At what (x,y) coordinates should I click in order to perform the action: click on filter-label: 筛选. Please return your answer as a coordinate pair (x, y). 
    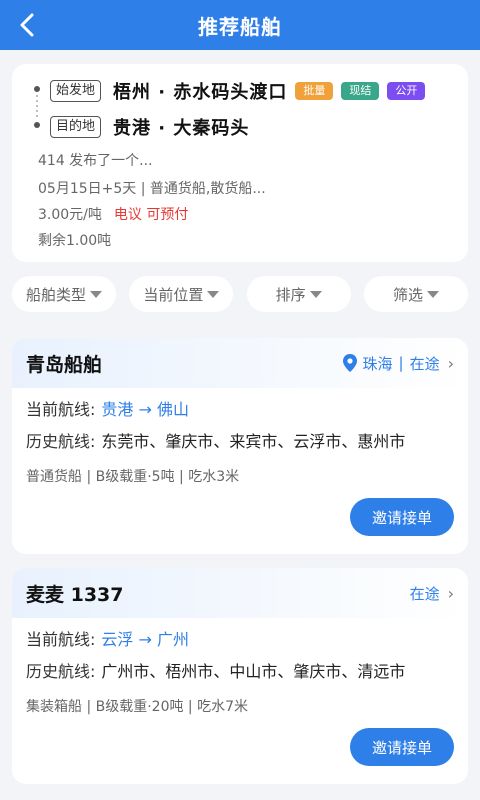
    Looking at the image, I should click on (407, 294).